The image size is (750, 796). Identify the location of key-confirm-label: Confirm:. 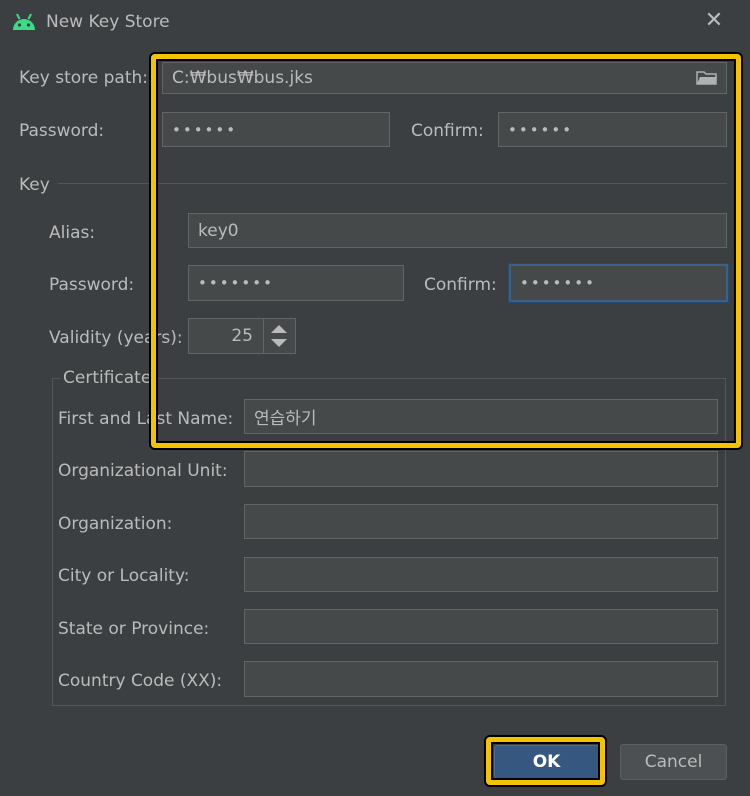
(460, 285).